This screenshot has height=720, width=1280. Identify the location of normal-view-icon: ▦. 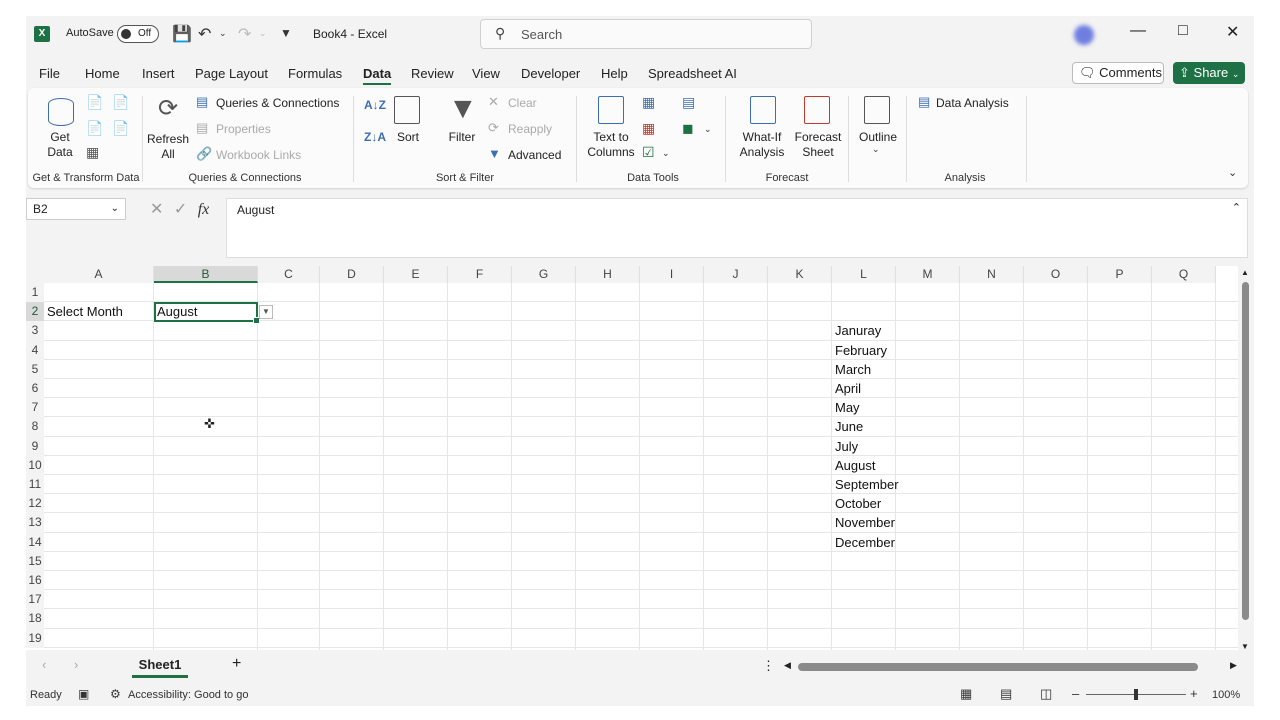
(966, 694).